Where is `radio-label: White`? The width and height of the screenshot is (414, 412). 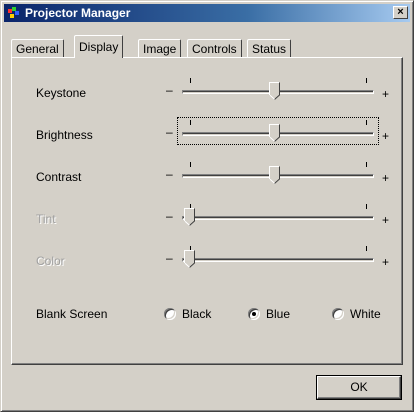 radio-label: White is located at coordinates (365, 314).